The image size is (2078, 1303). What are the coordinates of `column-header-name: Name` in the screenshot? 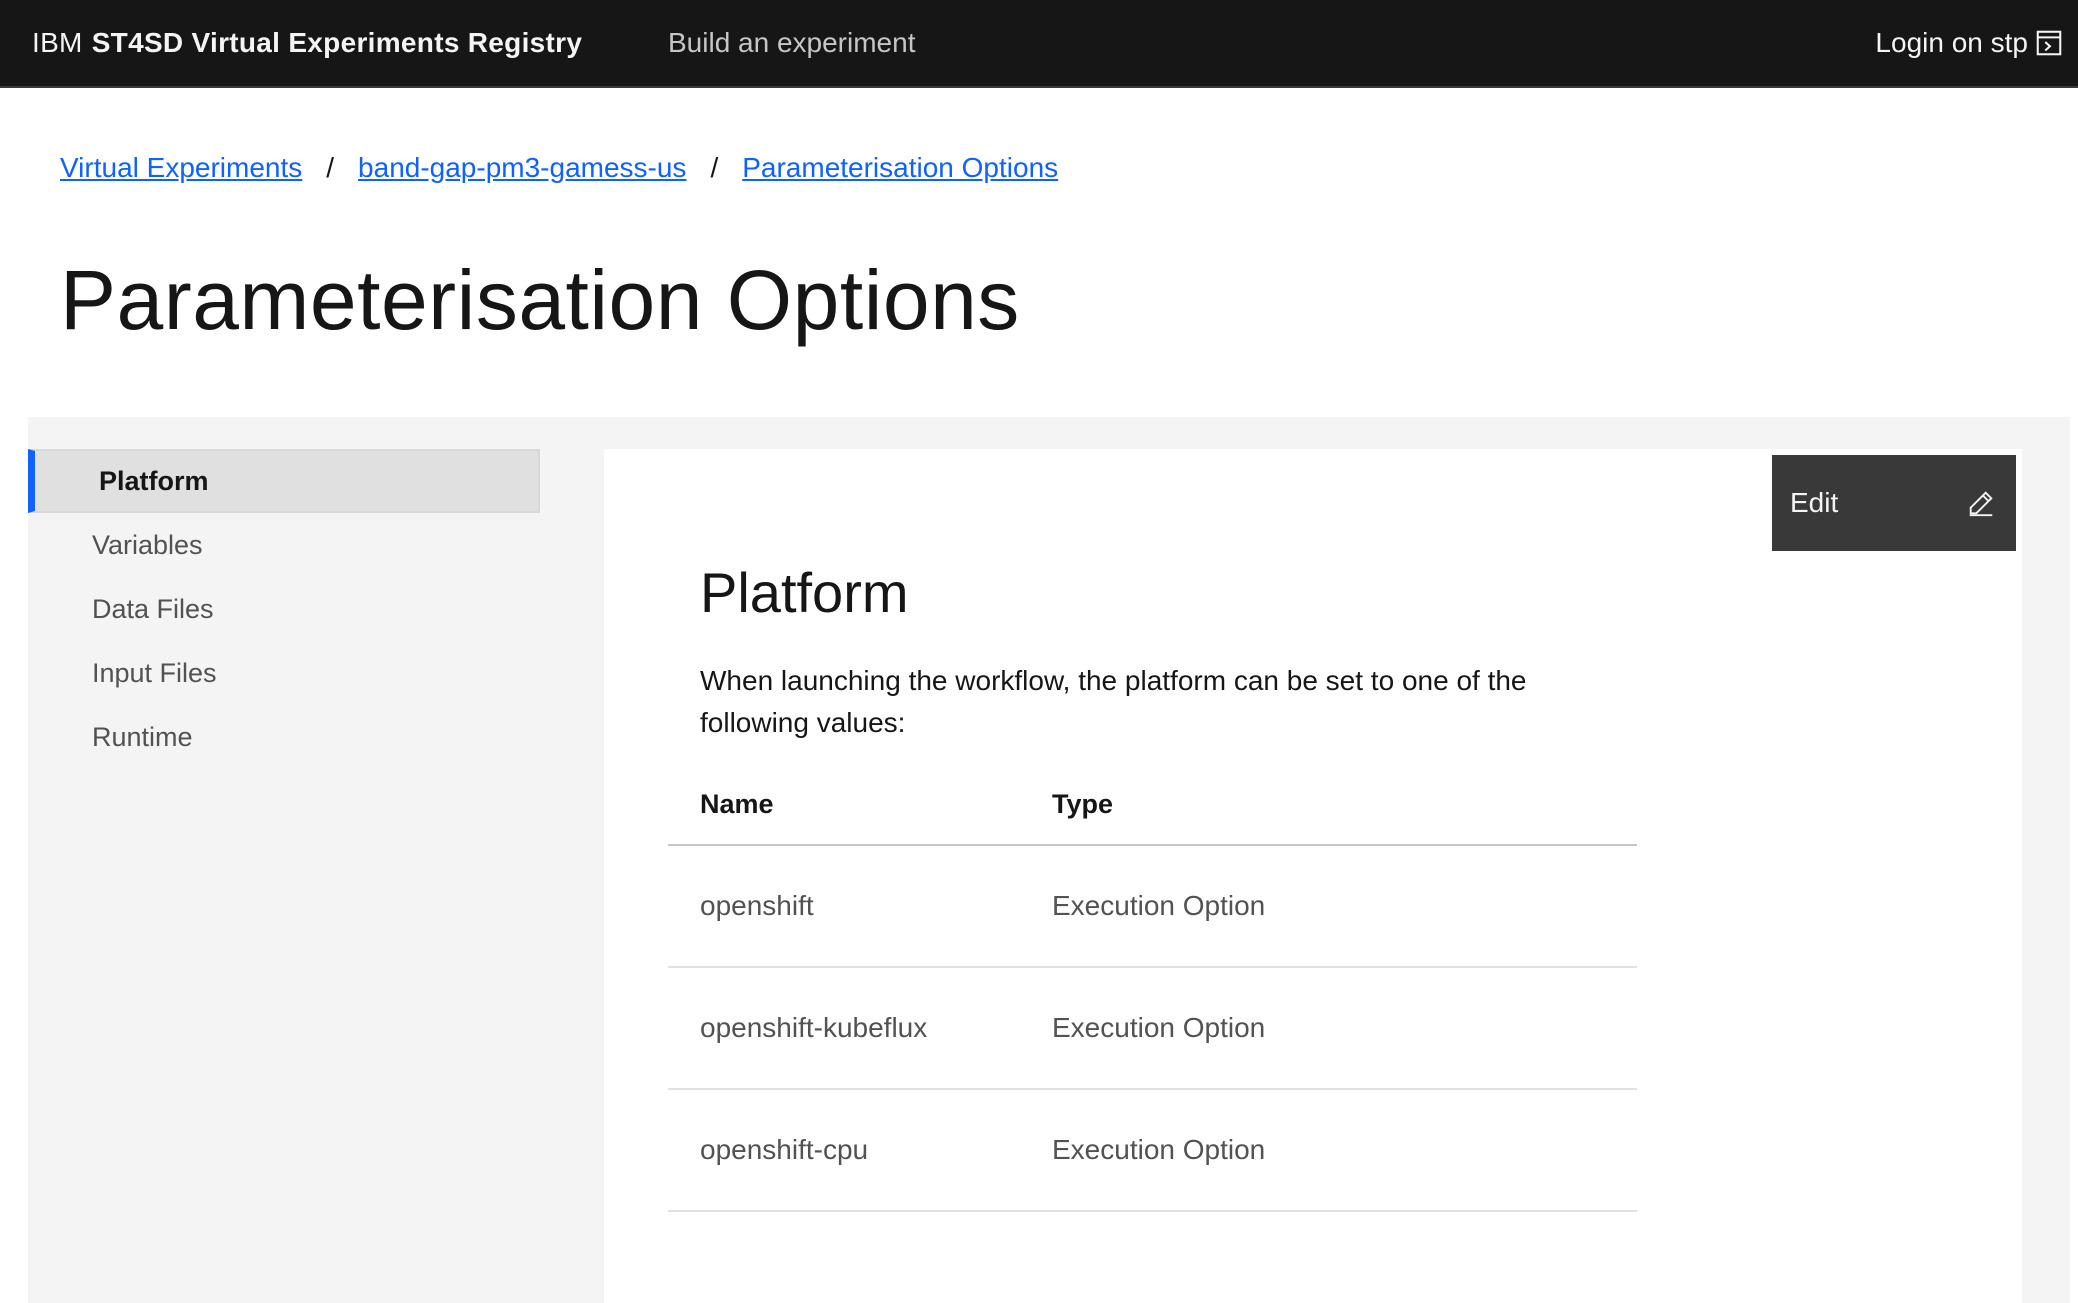 It's located at (737, 803).